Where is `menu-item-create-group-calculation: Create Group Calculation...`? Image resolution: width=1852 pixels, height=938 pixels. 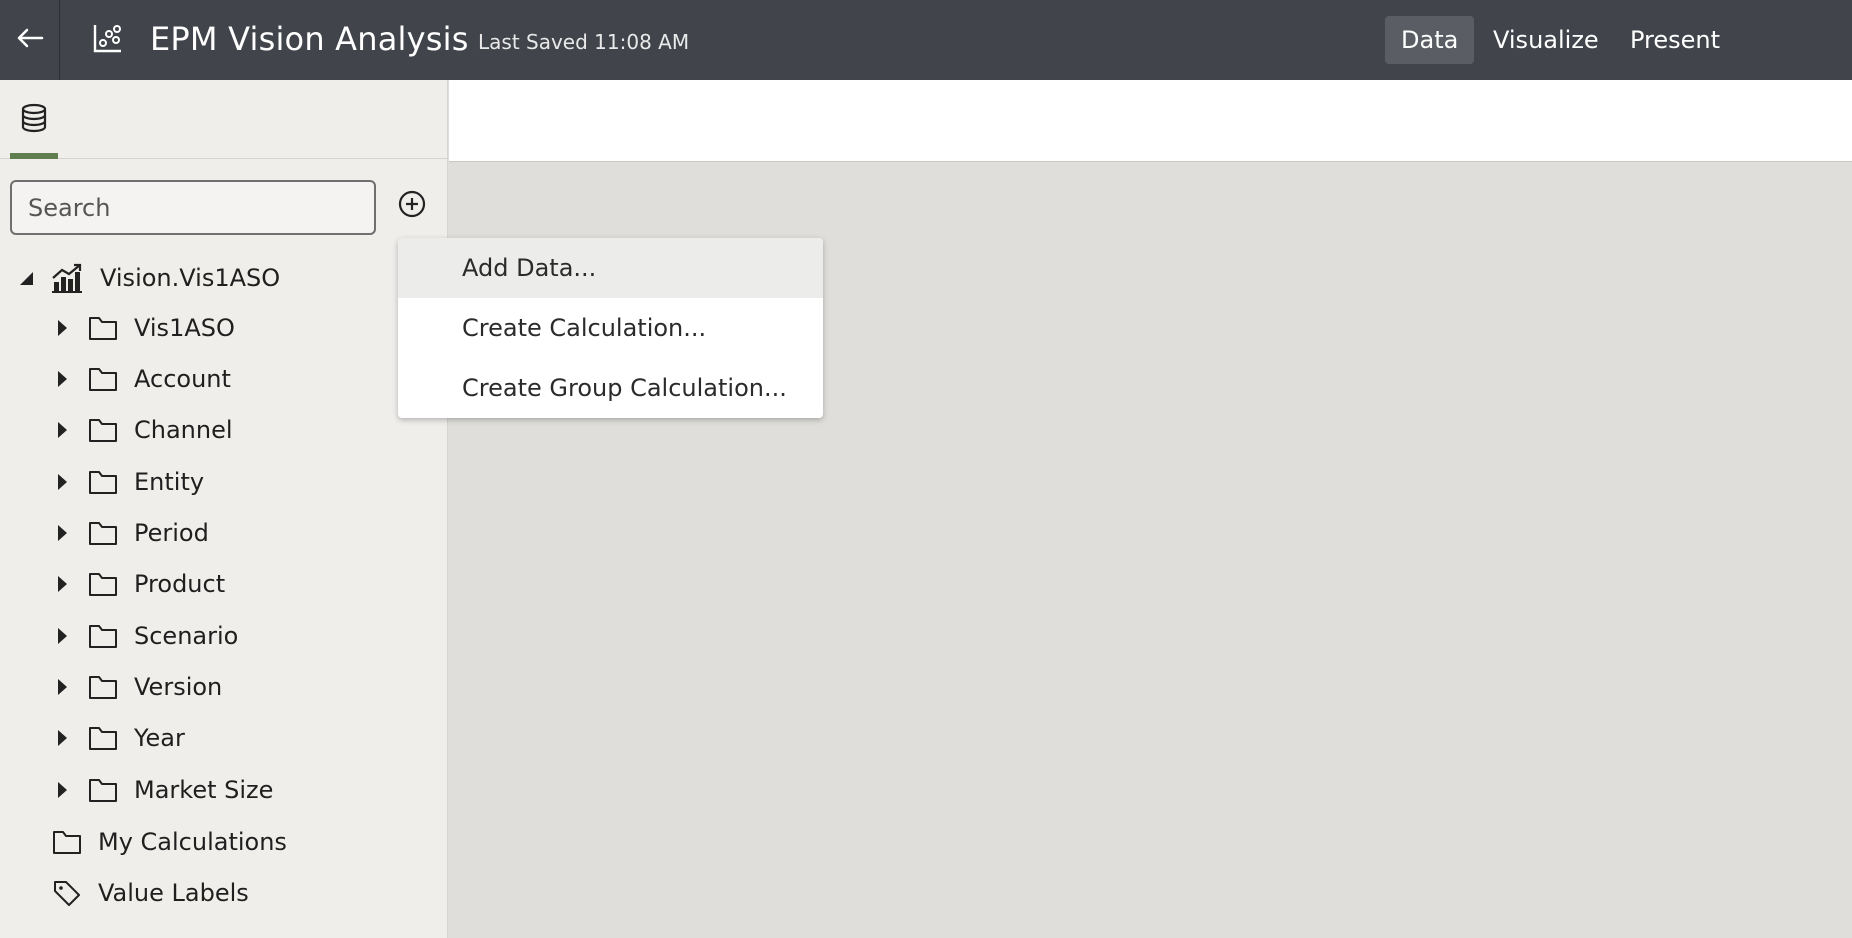
menu-item-create-group-calculation: Create Group Calculation... is located at coordinates (610, 388).